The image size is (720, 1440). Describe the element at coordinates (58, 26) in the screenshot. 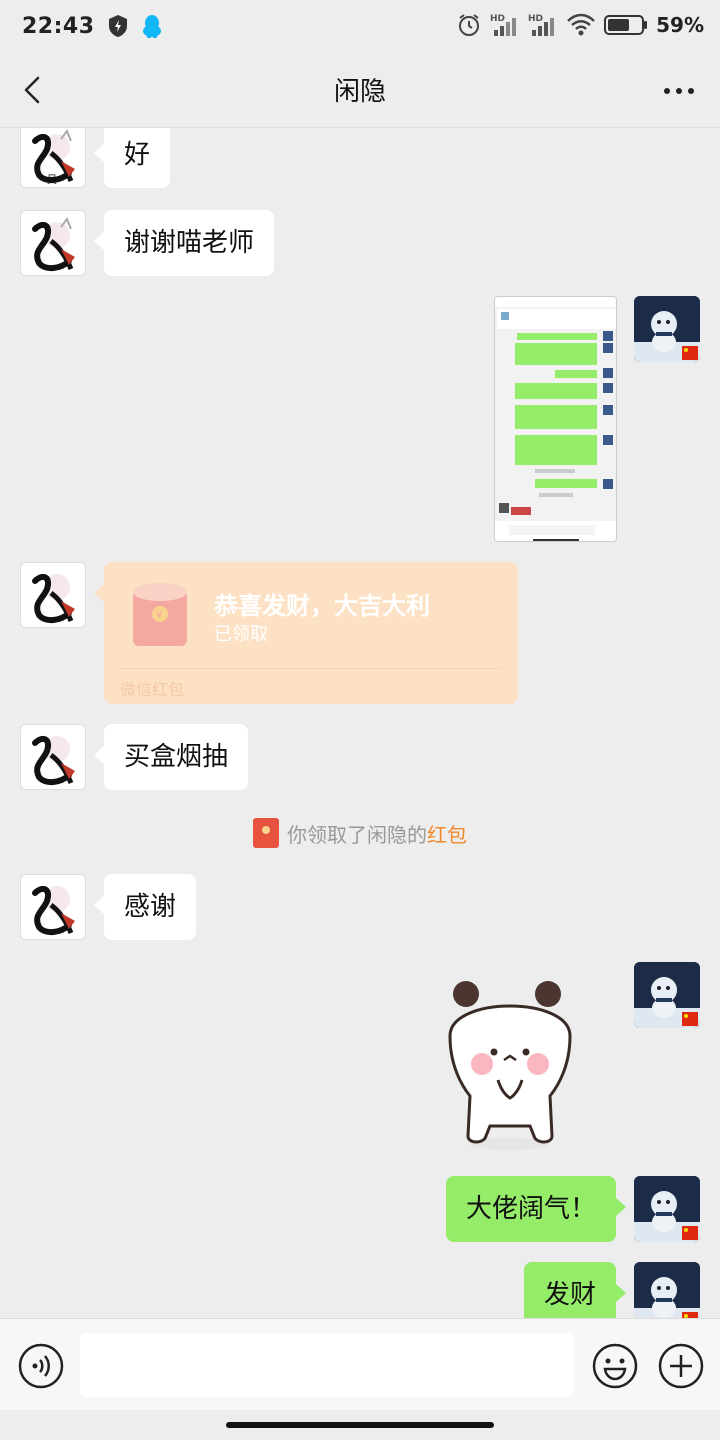

I see `status-time: 22:43` at that location.